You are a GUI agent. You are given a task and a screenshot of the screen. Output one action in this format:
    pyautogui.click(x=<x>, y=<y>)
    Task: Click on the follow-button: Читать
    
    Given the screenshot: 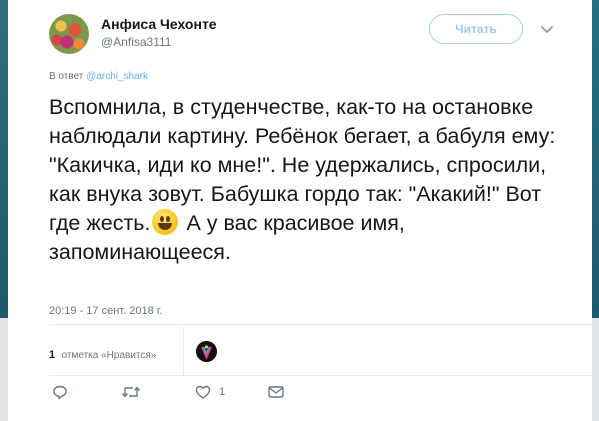 What is the action you would take?
    pyautogui.click(x=476, y=29)
    